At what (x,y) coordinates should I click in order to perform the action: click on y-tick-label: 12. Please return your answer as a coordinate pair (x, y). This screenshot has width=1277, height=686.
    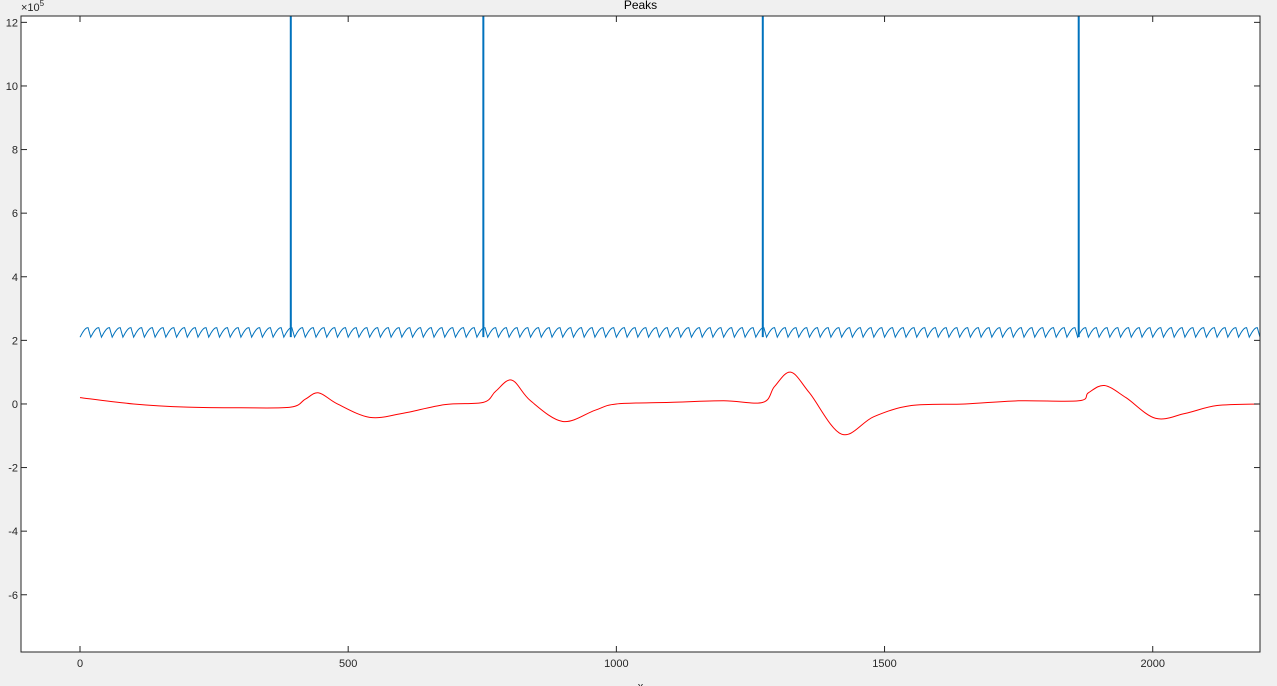
    Looking at the image, I should click on (12, 23).